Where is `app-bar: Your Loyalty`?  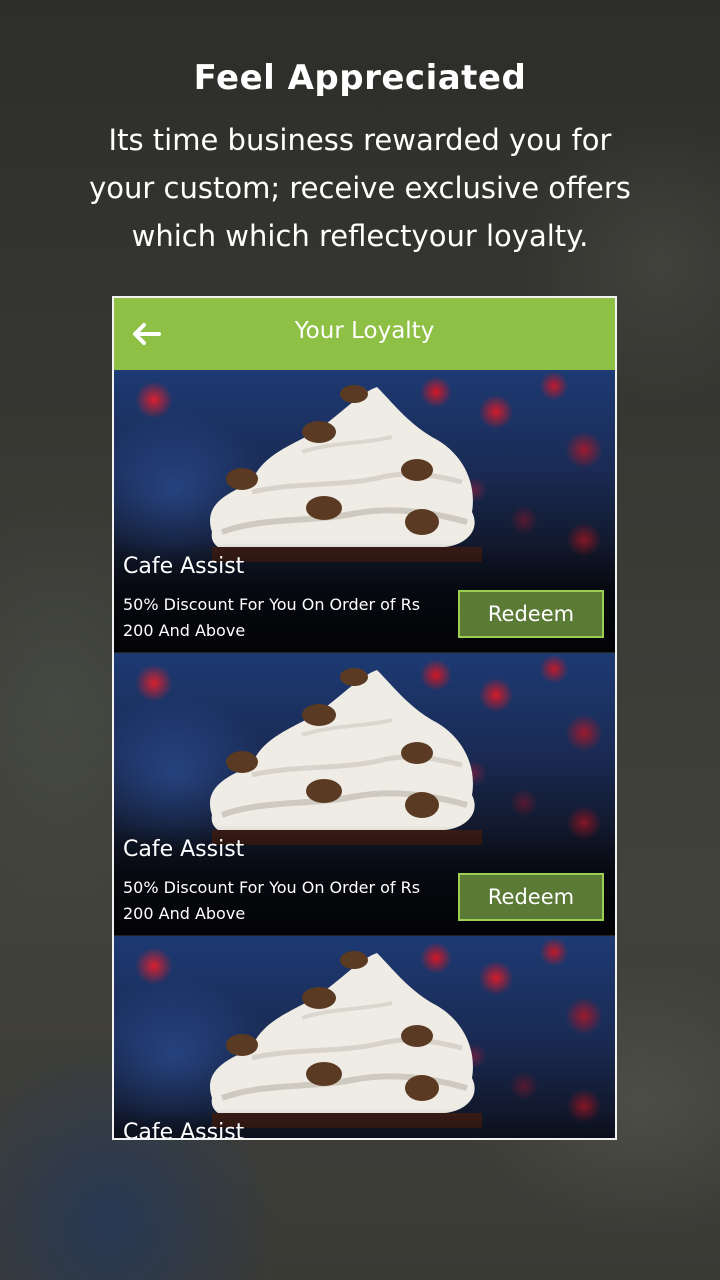 app-bar: Your Loyalty is located at coordinates (364, 334).